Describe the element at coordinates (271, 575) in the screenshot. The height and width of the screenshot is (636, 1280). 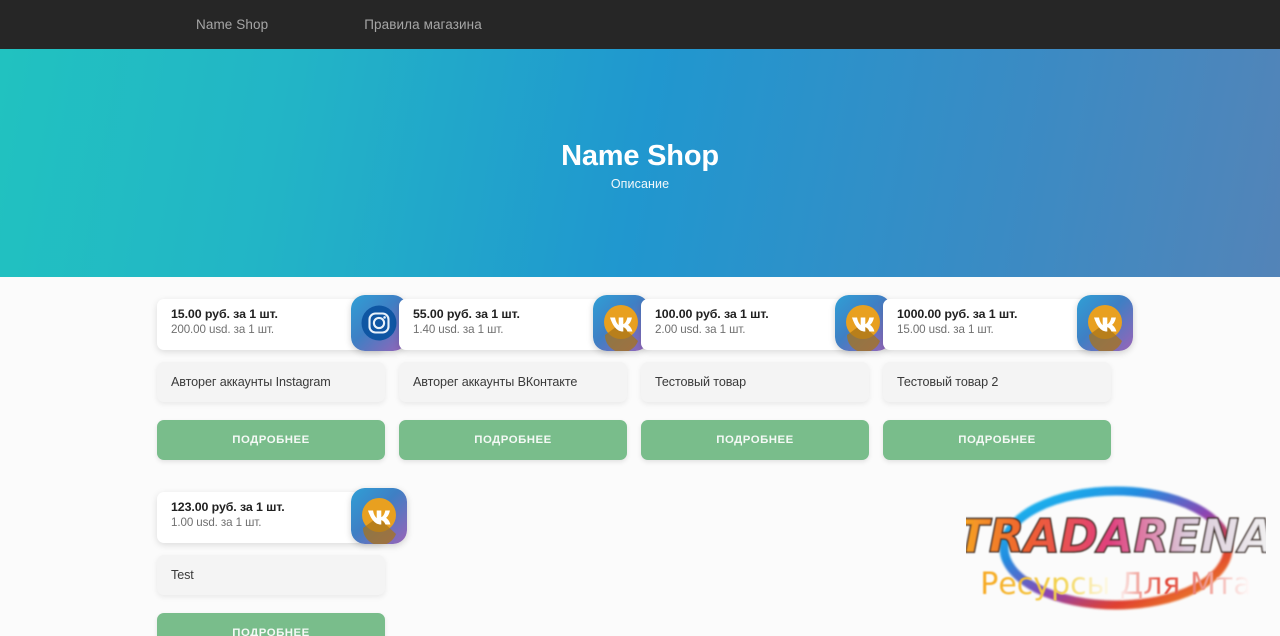
I see `product-title-card: Test` at that location.